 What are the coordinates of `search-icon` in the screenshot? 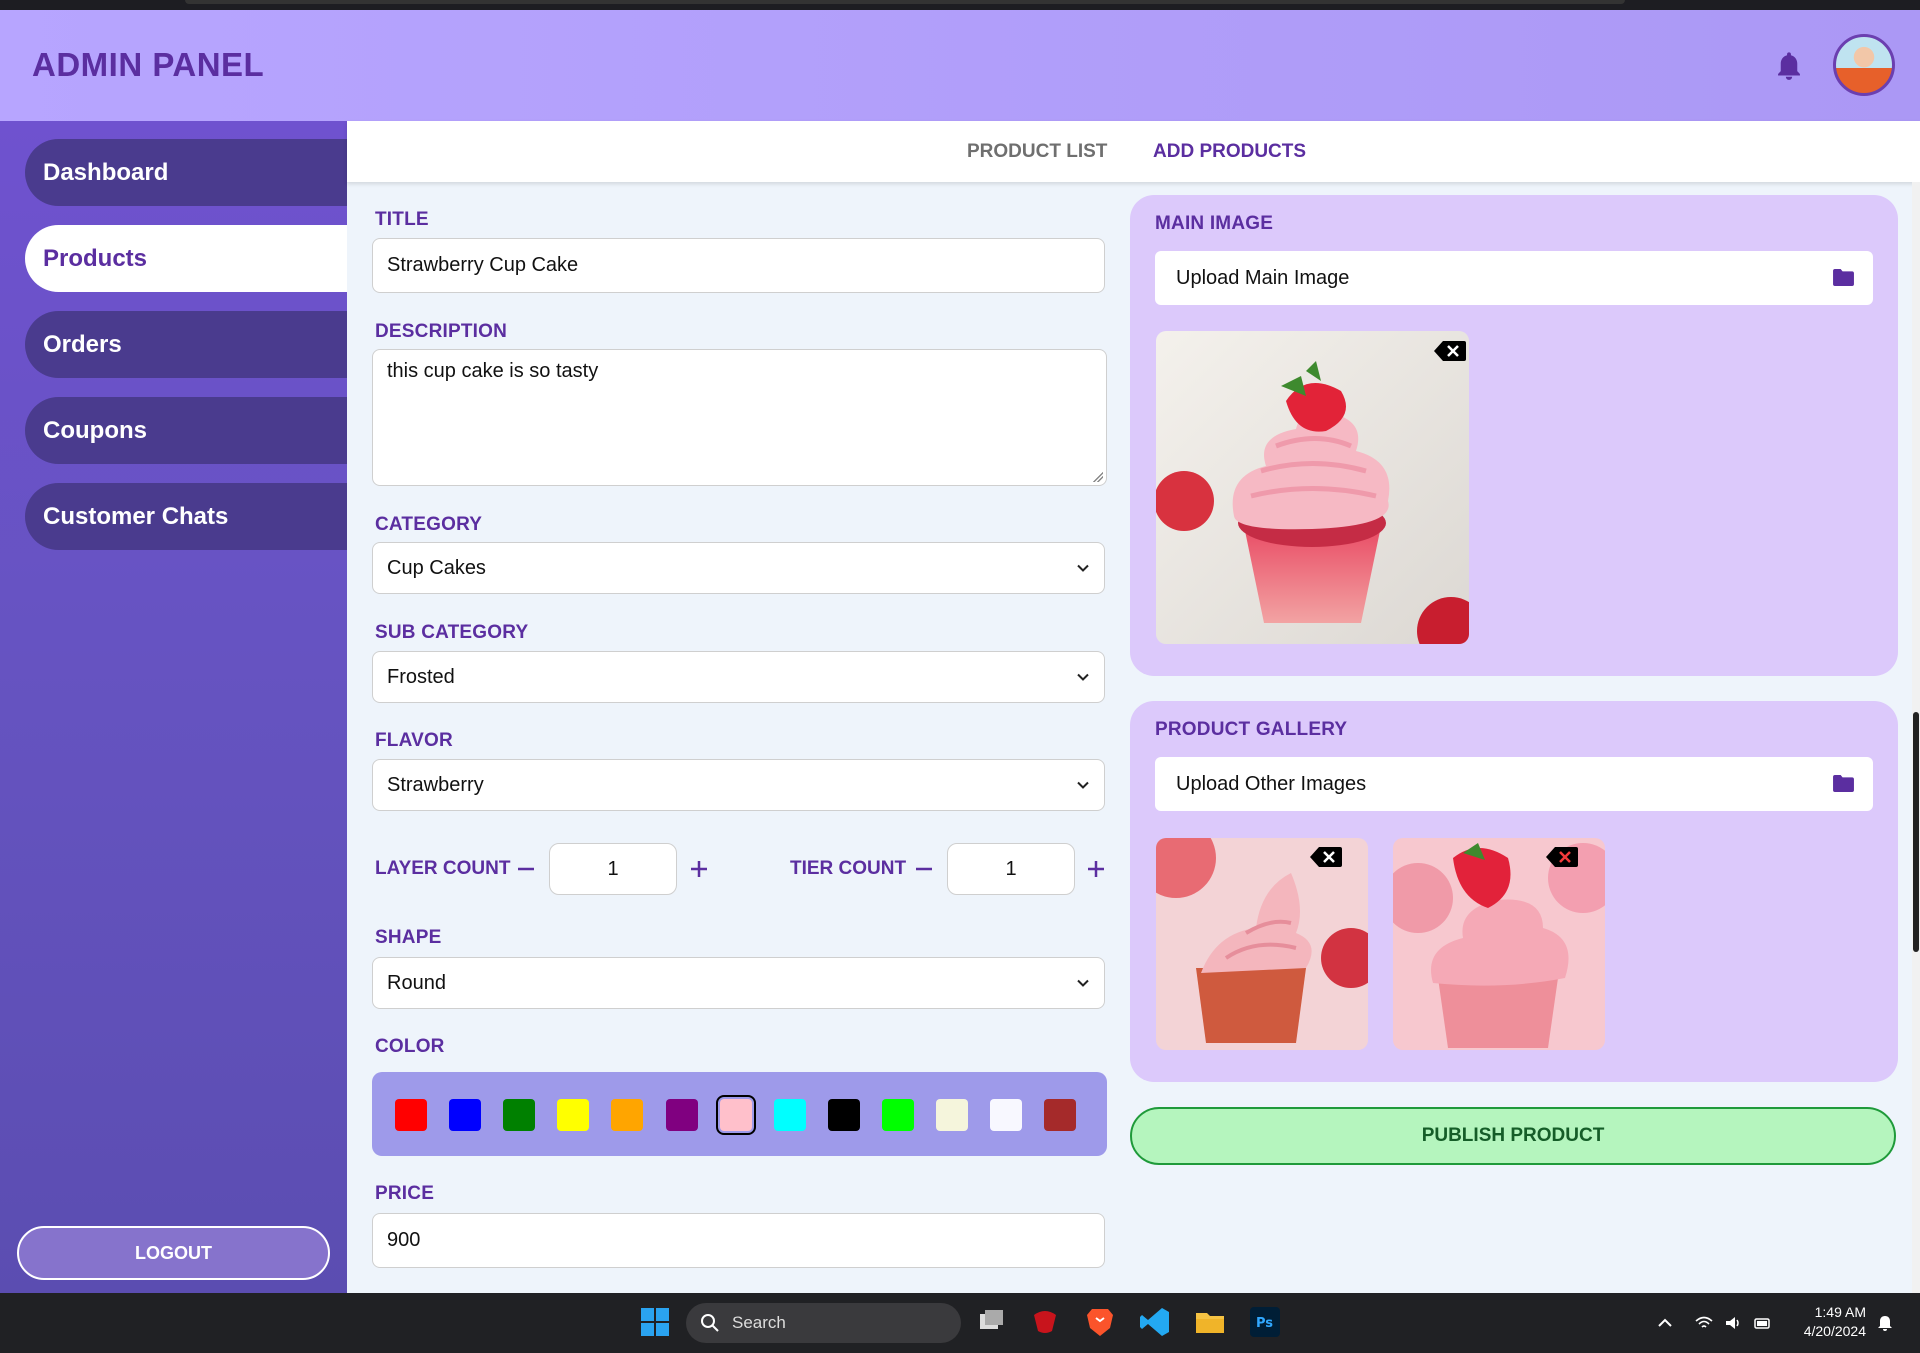 It's located at (710, 1323).